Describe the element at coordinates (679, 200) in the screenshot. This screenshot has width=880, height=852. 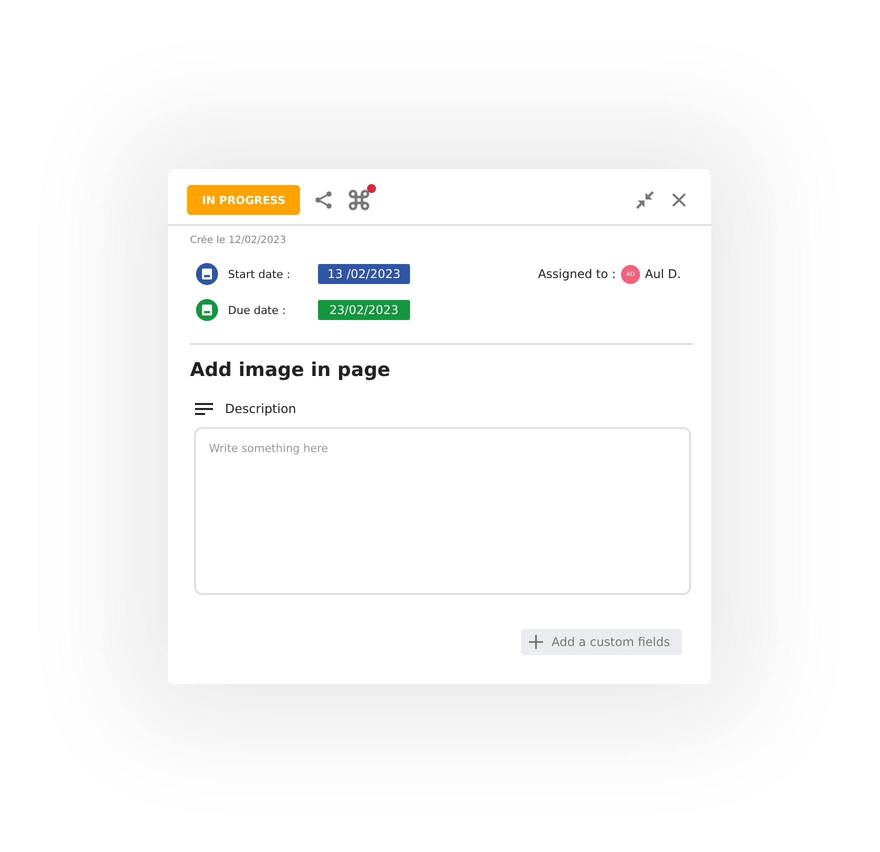
I see `close-icon` at that location.